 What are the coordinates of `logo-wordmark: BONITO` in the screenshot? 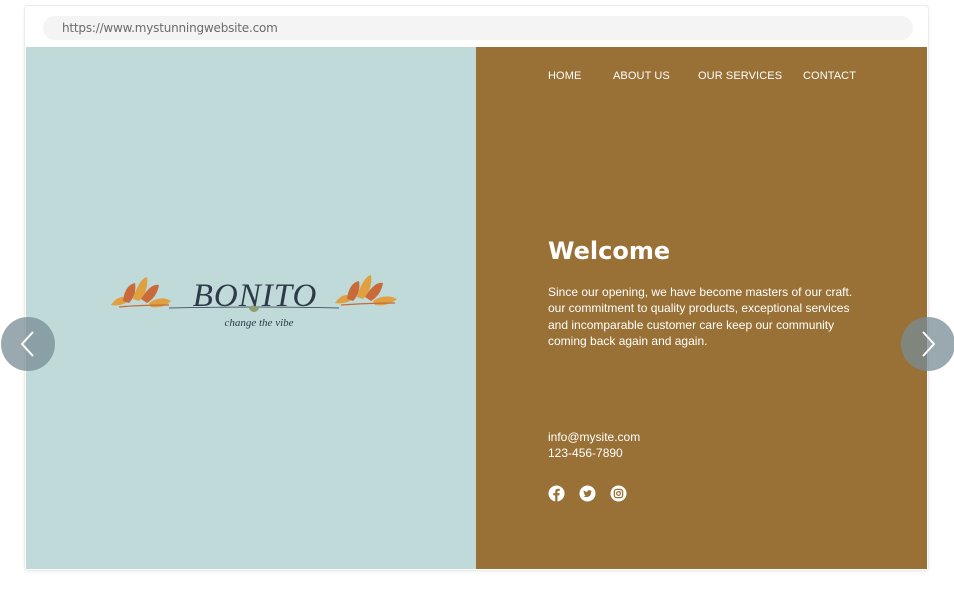 It's located at (255, 296).